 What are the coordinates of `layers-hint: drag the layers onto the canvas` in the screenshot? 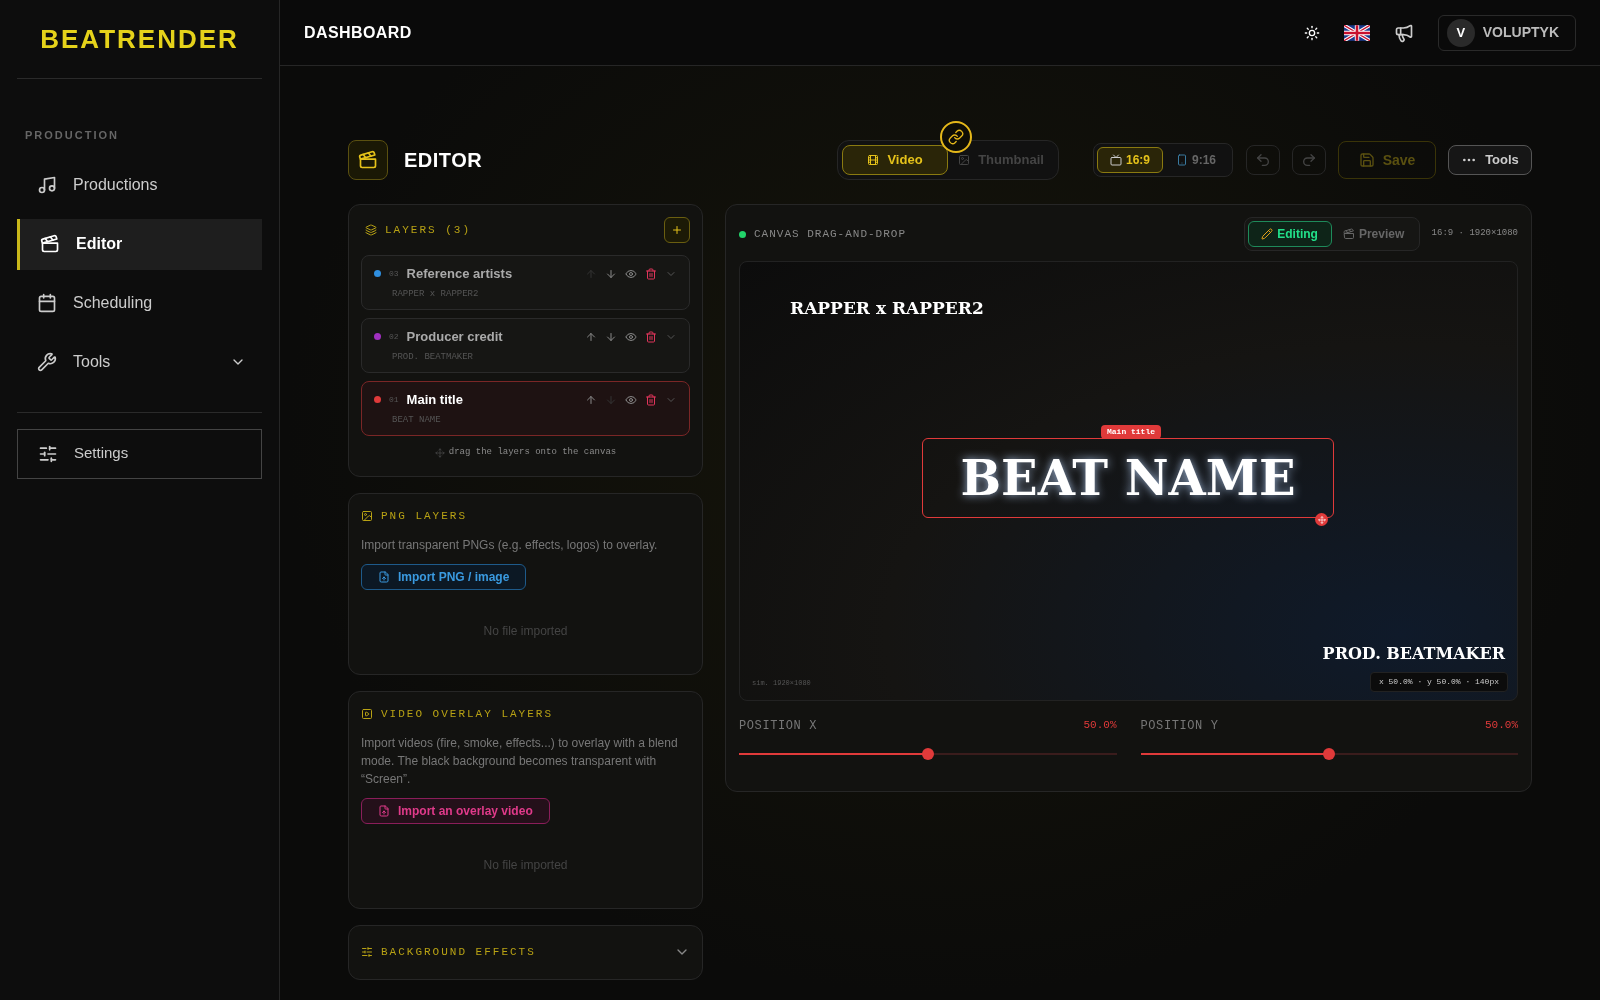 It's located at (532, 452).